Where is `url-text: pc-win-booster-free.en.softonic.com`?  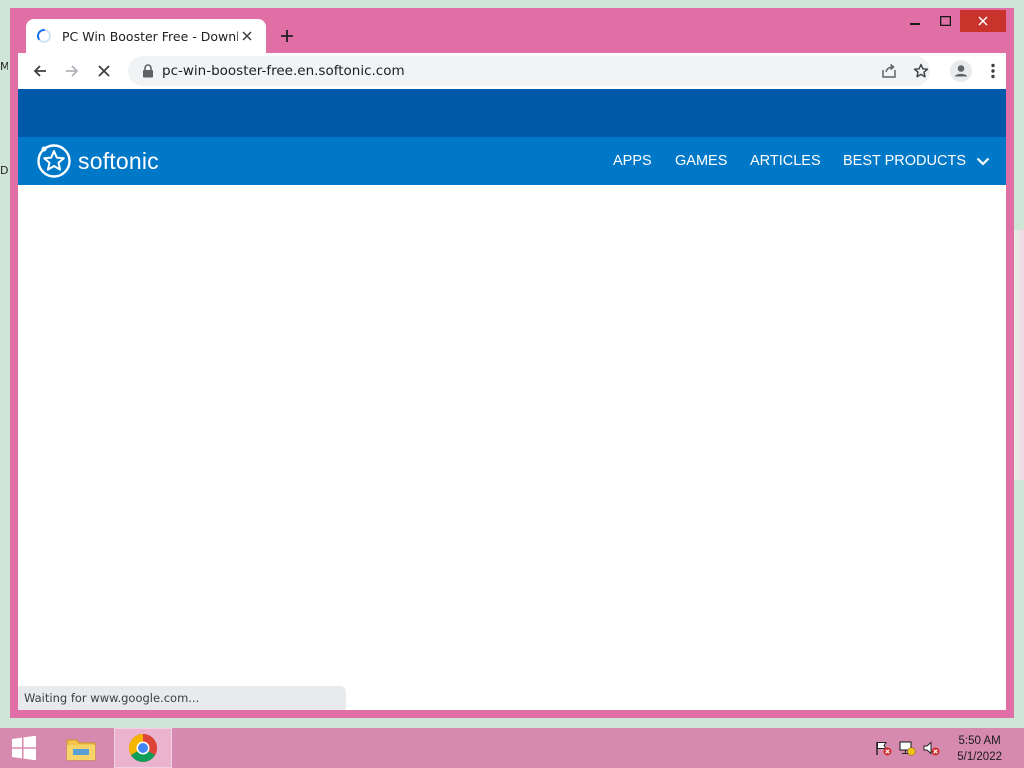
url-text: pc-win-booster-free.en.softonic.com is located at coordinates (283, 71).